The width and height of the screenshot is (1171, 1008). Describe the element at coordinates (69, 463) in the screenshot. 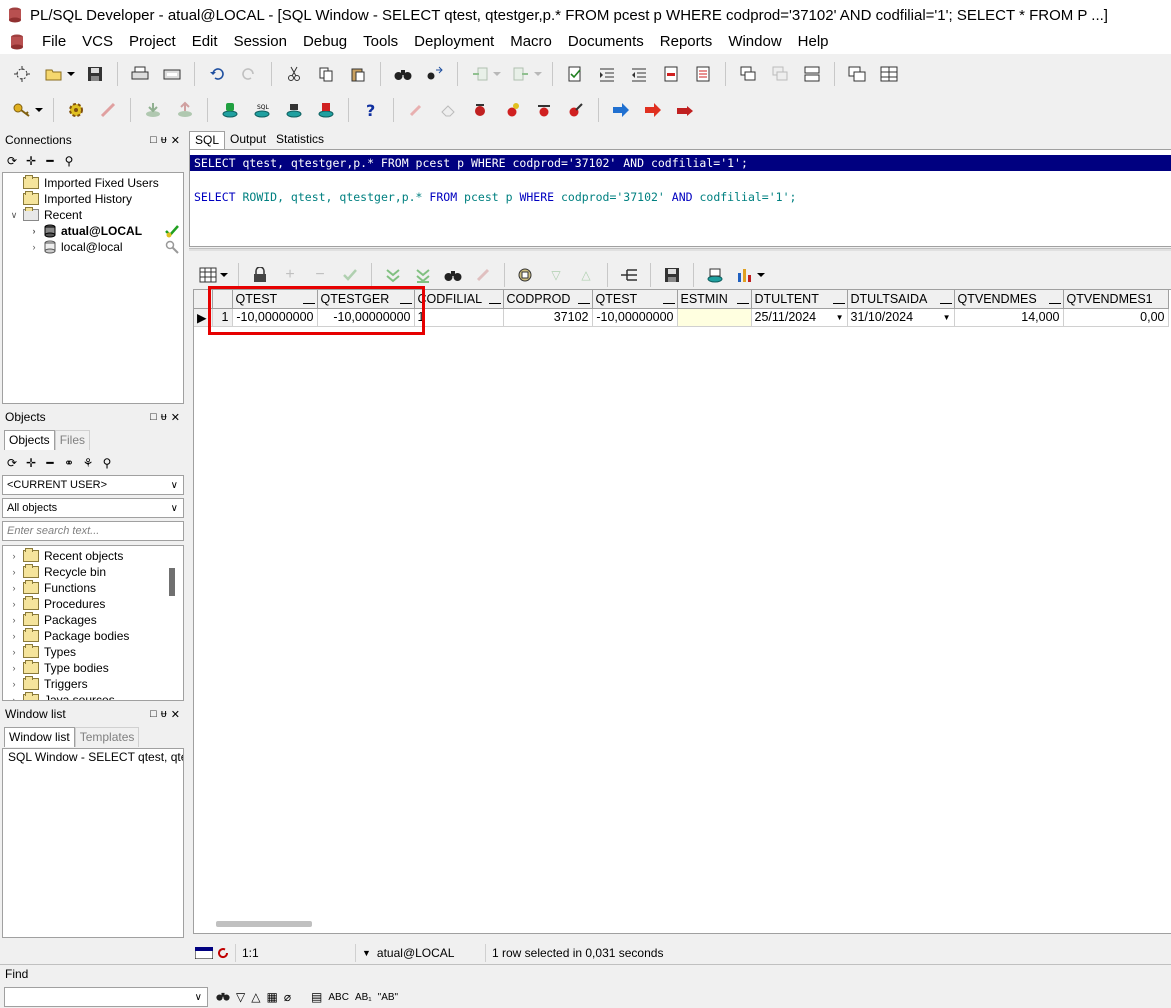

I see `find-binoculars-icon: ⚭` at that location.